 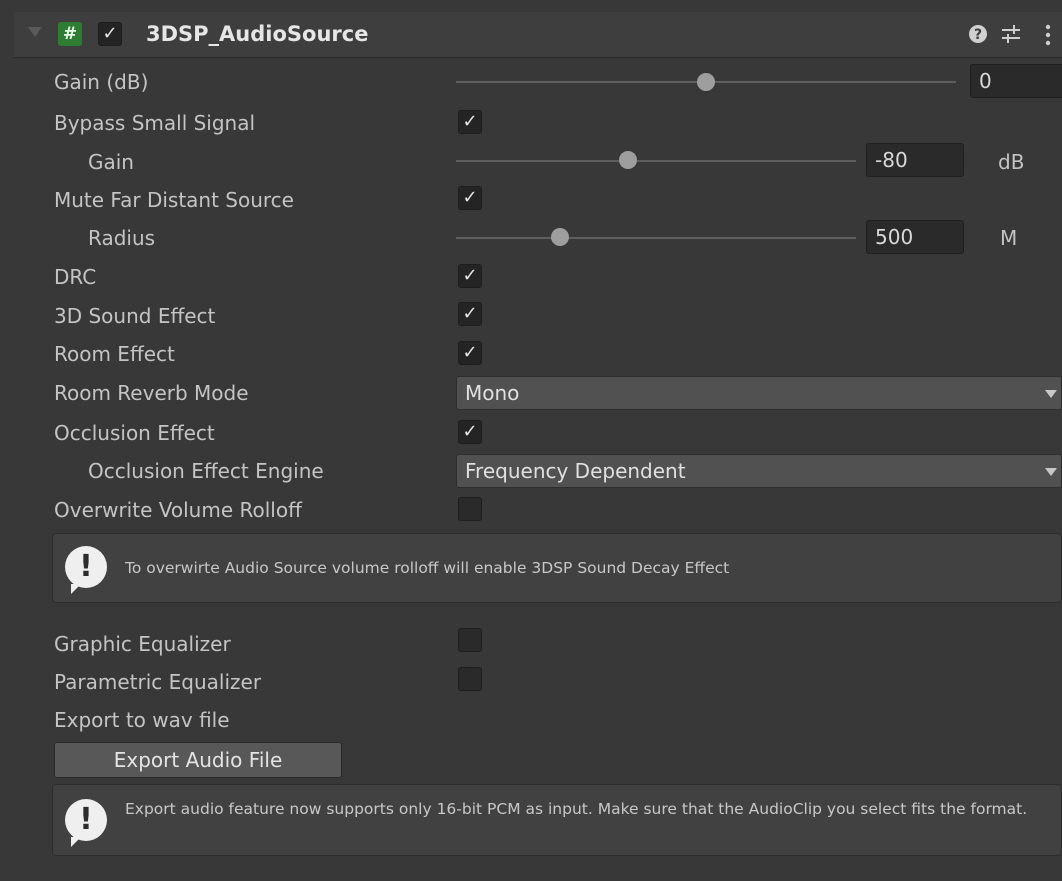 I want to click on component-header: # ✓ 3DSP_AudioSource ?, so click(x=538, y=35).